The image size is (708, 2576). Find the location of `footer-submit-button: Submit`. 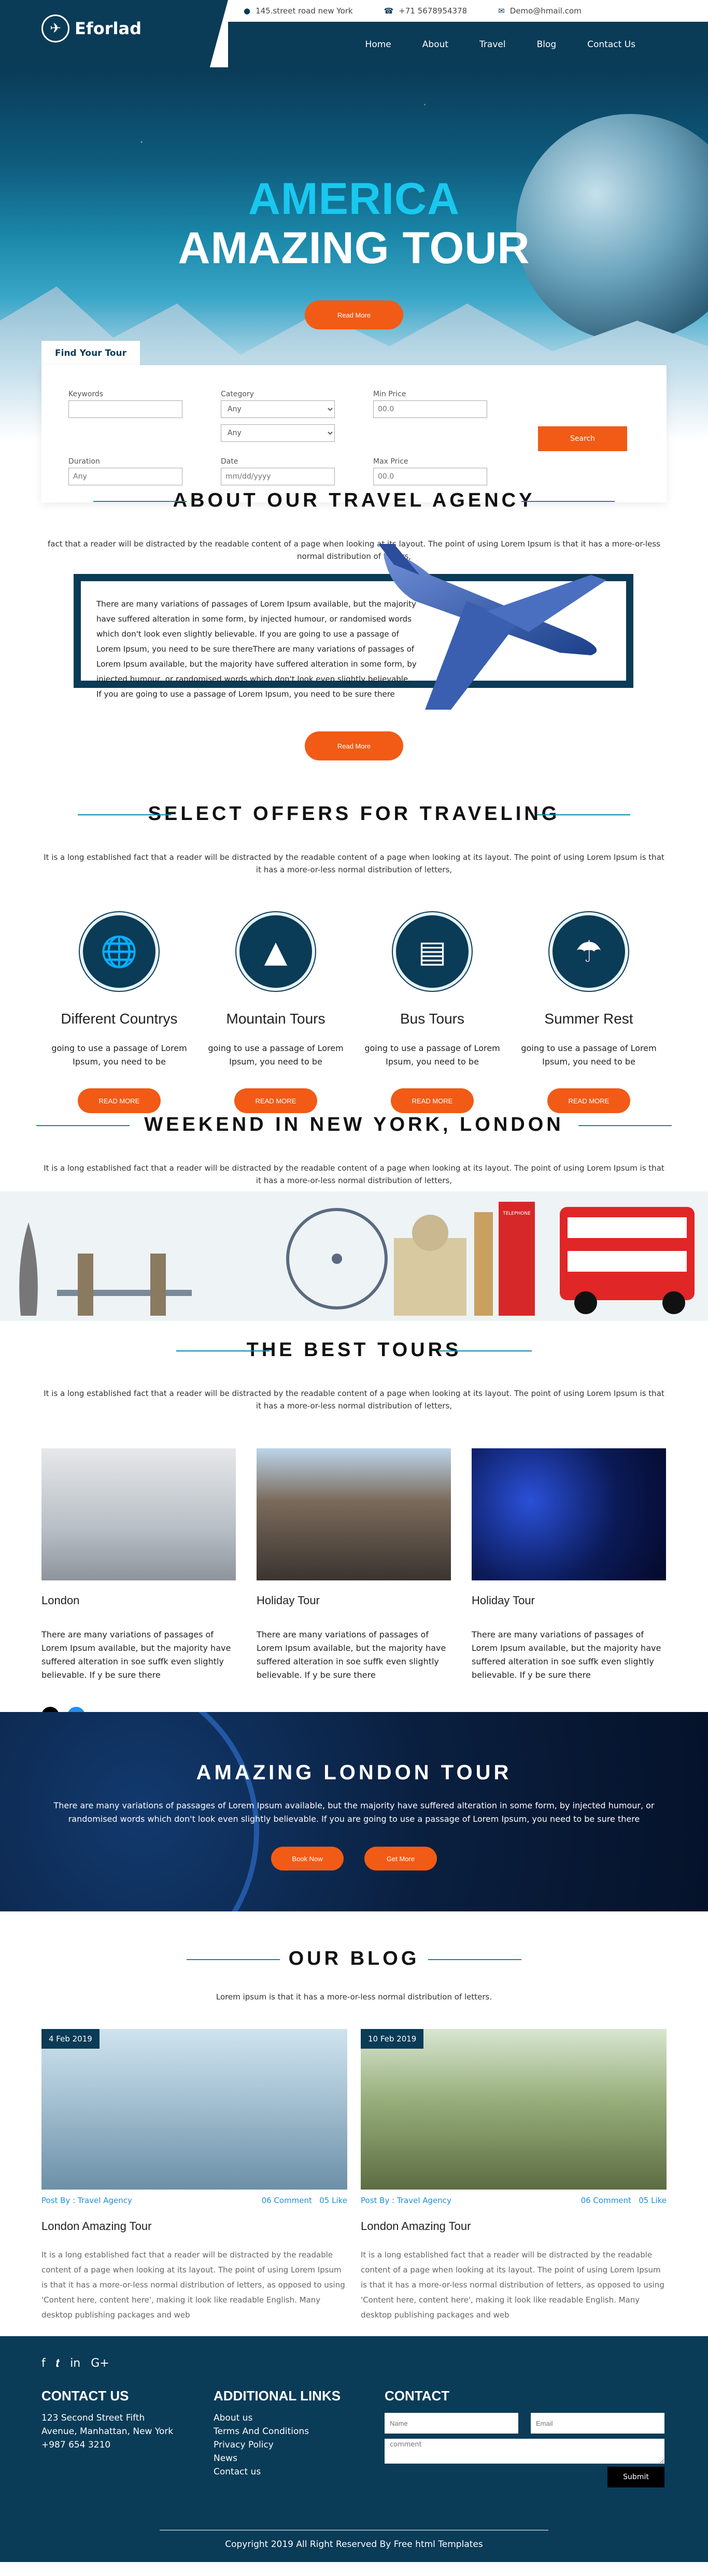

footer-submit-button: Submit is located at coordinates (635, 2477).